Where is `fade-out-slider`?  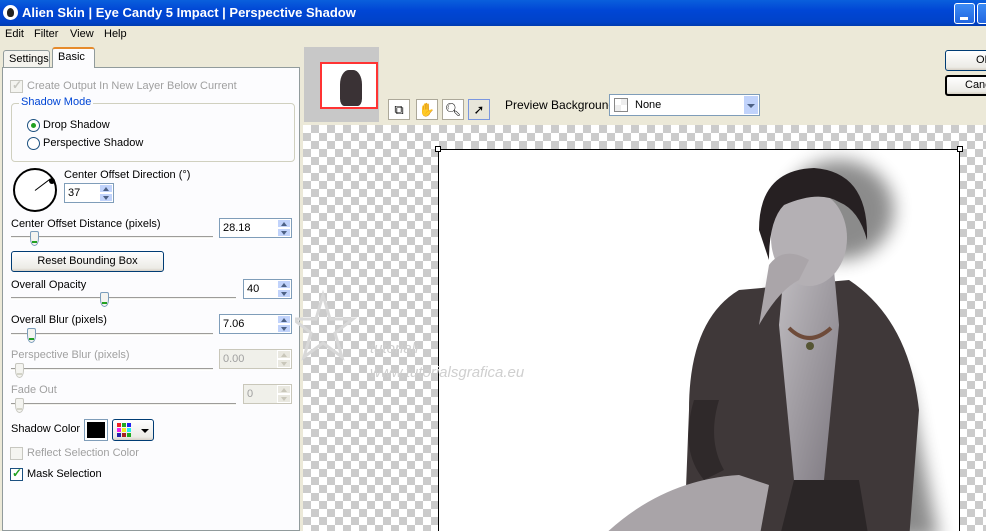 fade-out-slider is located at coordinates (19, 405).